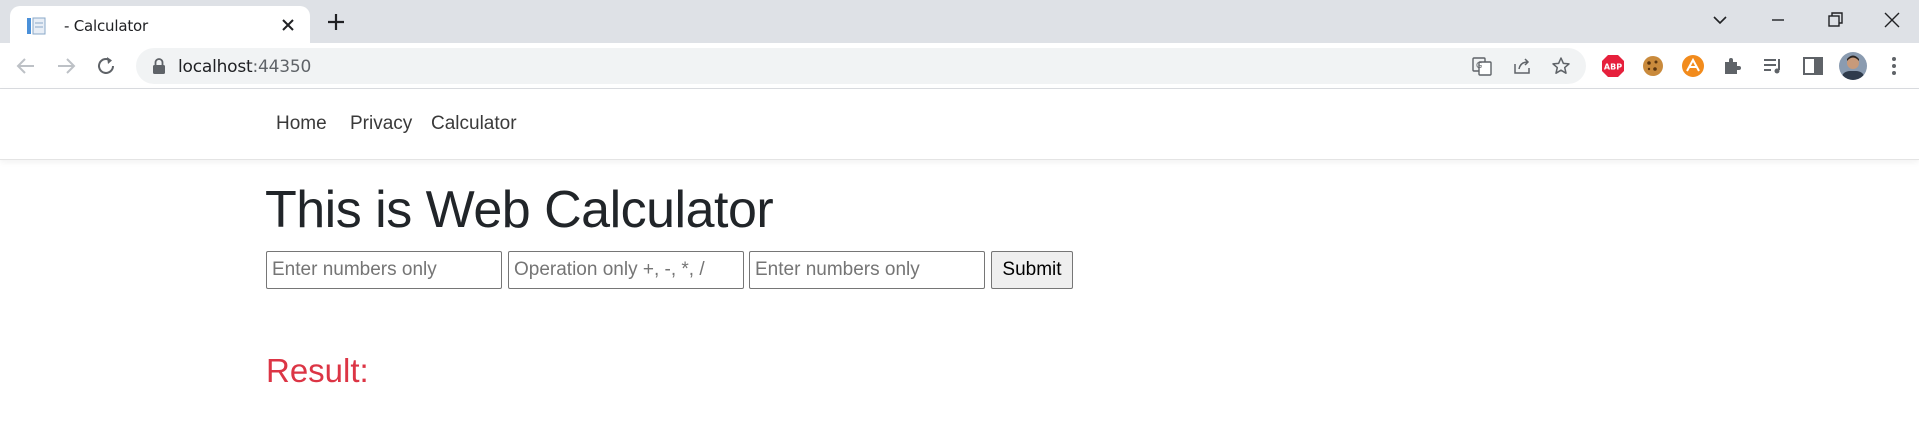 Image resolution: width=1919 pixels, height=434 pixels. I want to click on puzzle-icon, so click(1733, 66).